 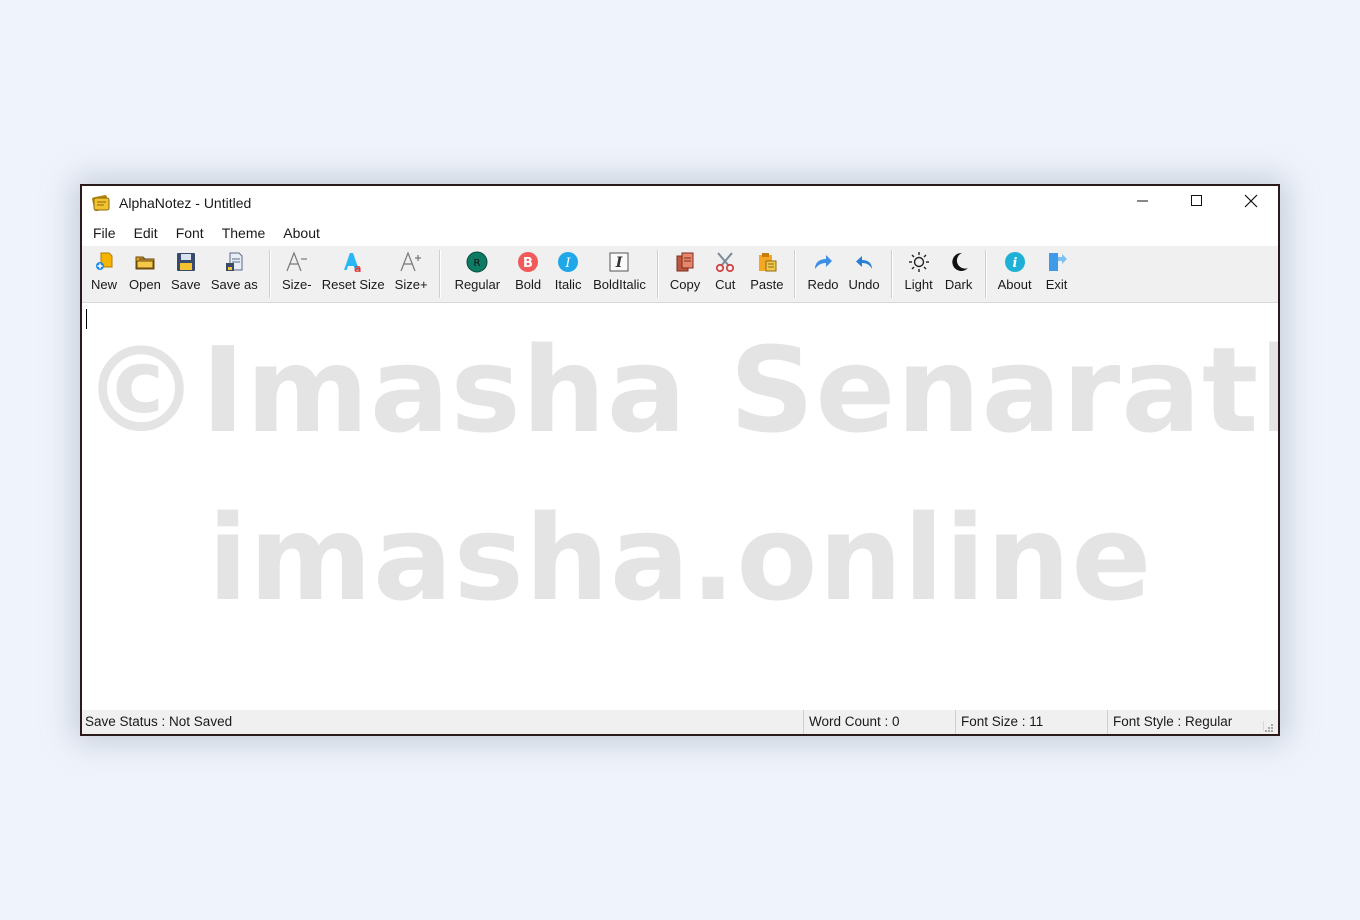 I want to click on open-button: Open, so click(x=145, y=269).